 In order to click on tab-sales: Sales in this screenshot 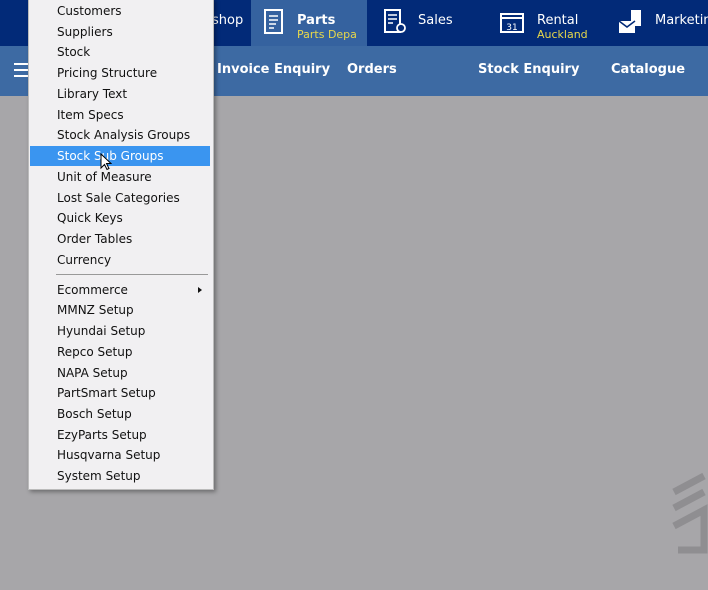, I will do `click(424, 23)`.